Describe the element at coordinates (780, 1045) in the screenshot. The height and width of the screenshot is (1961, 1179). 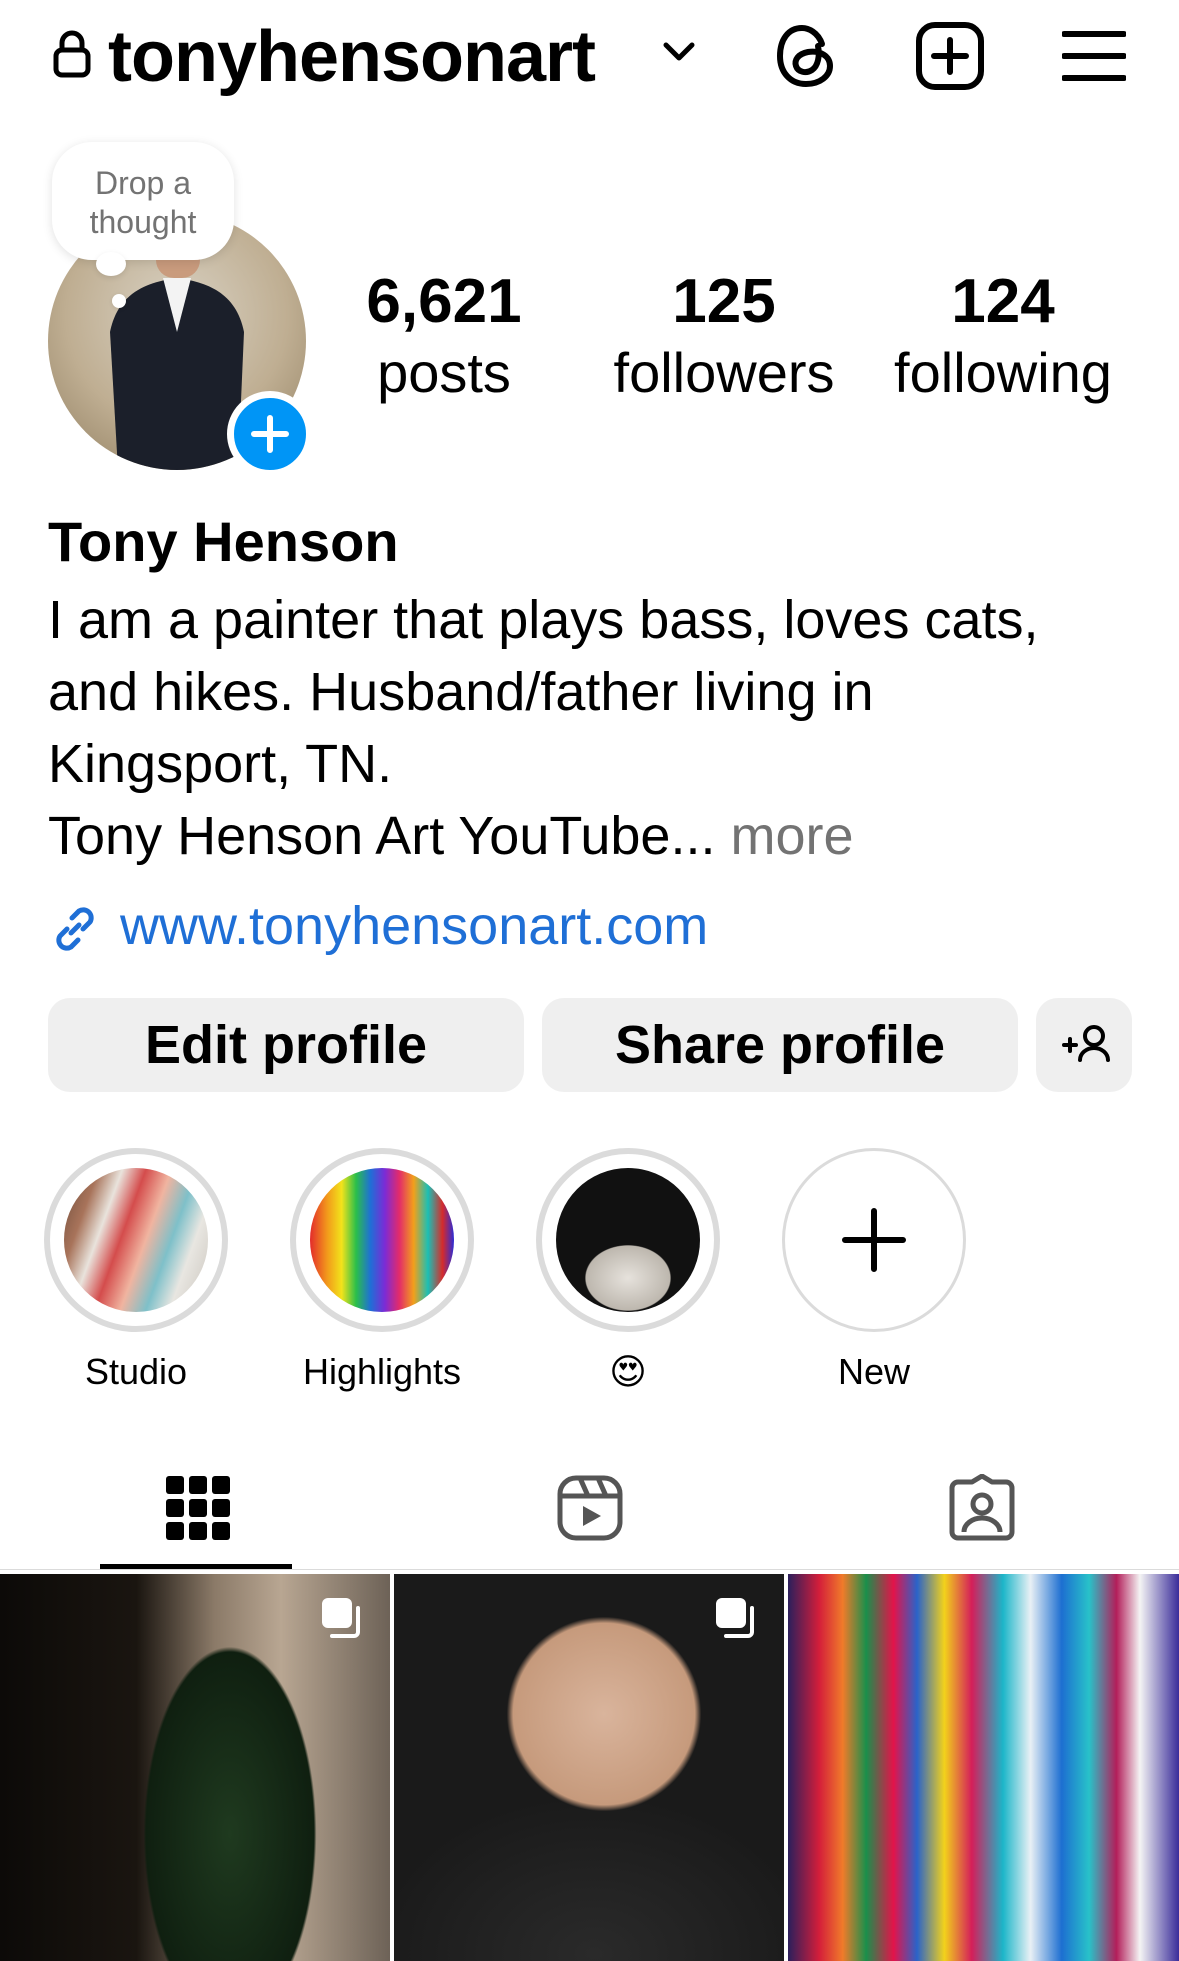
I see `share-profile-button: Share profile` at that location.